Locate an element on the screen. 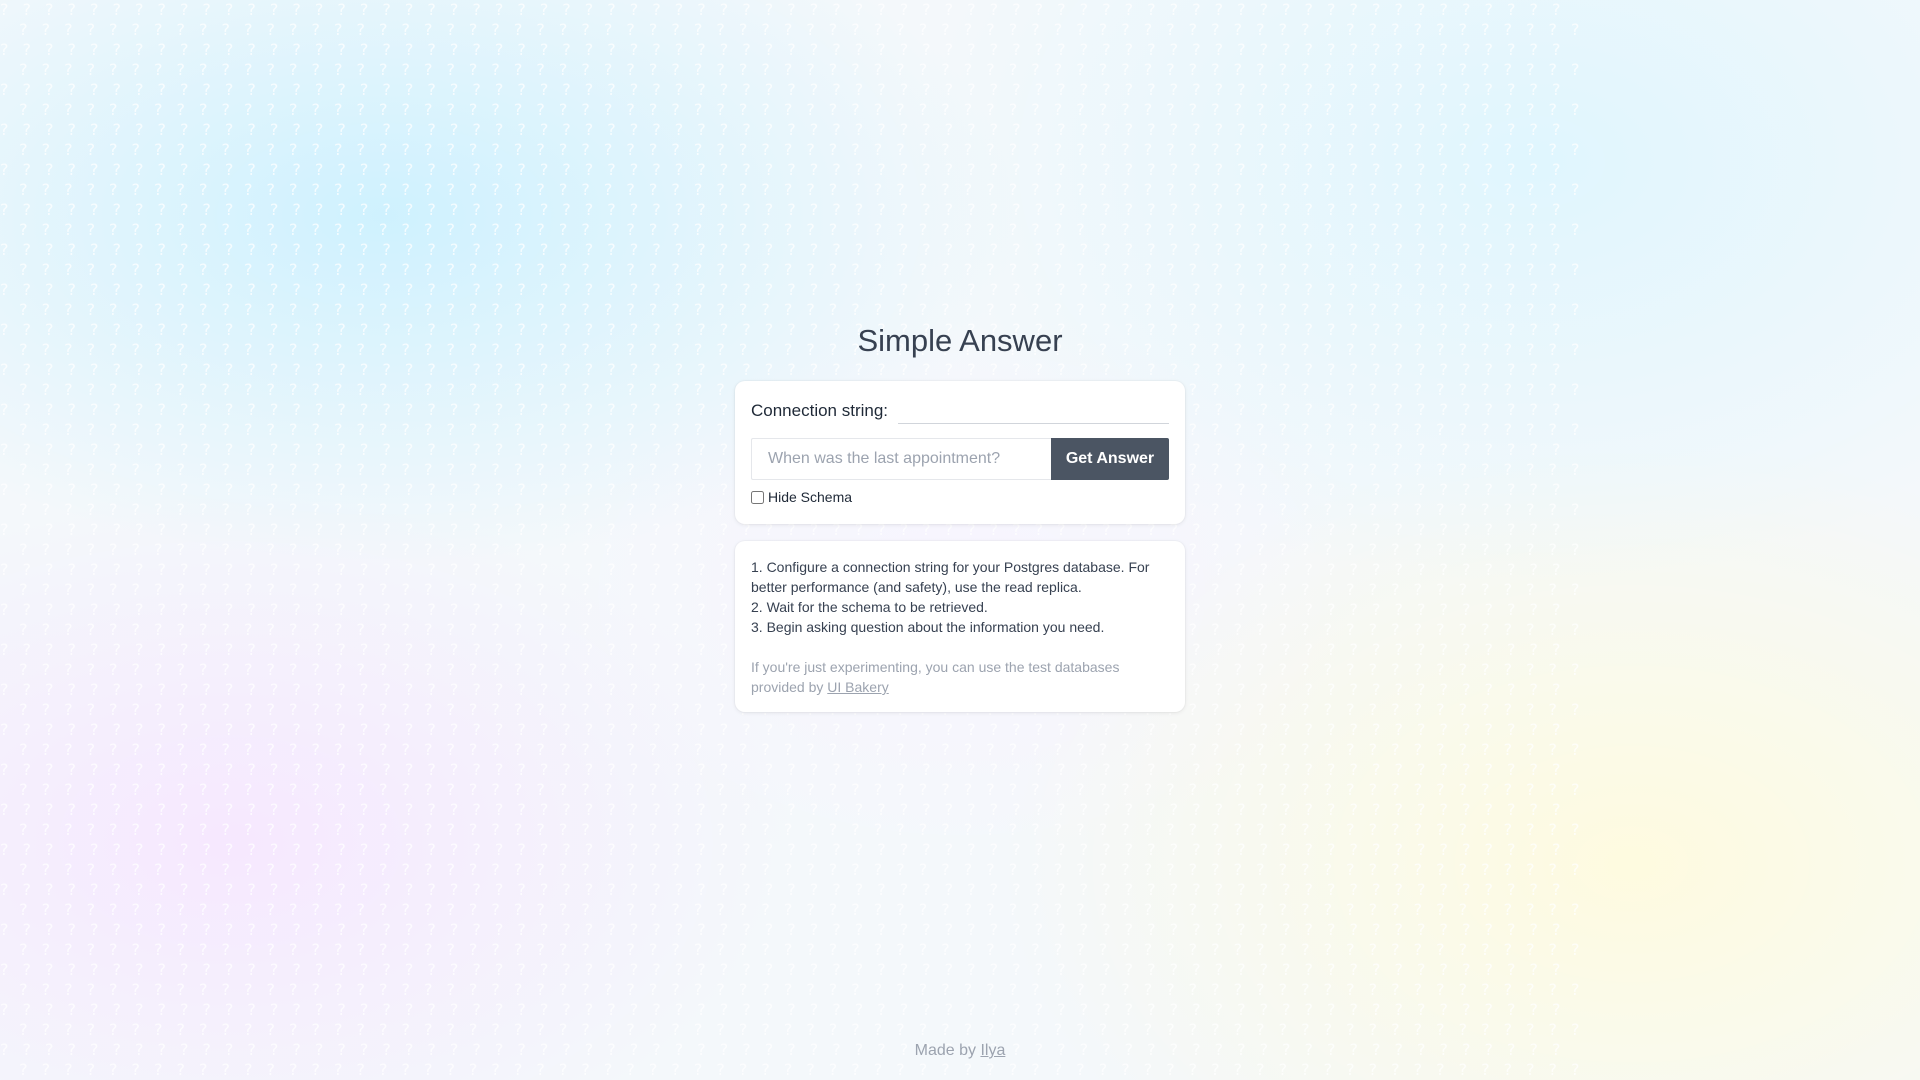  connection-row: Connection string: is located at coordinates (960, 411).